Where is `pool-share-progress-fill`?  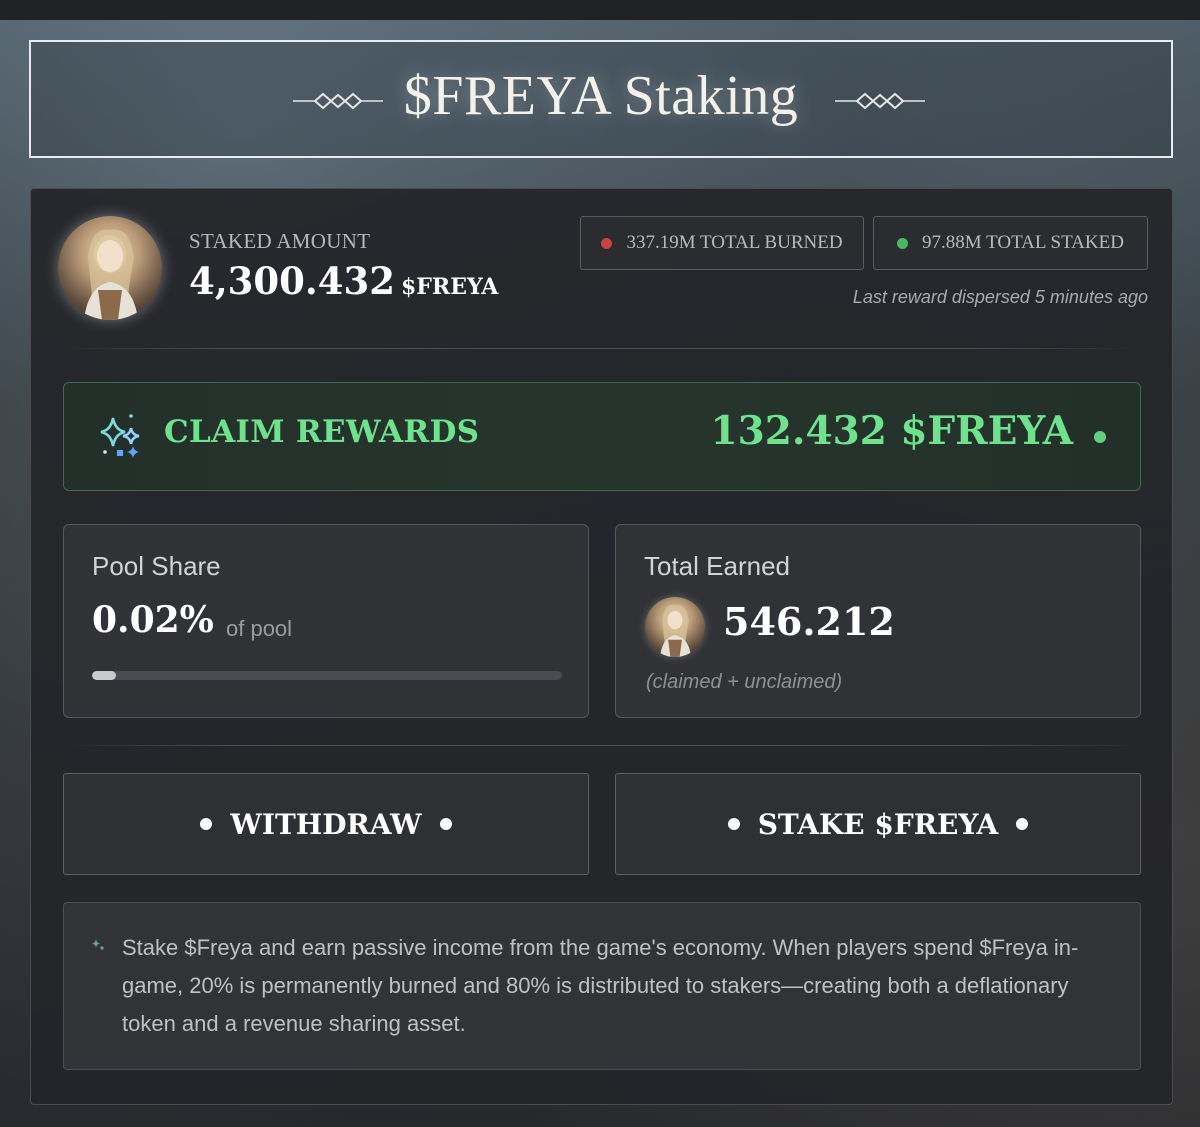
pool-share-progress-fill is located at coordinates (104, 675).